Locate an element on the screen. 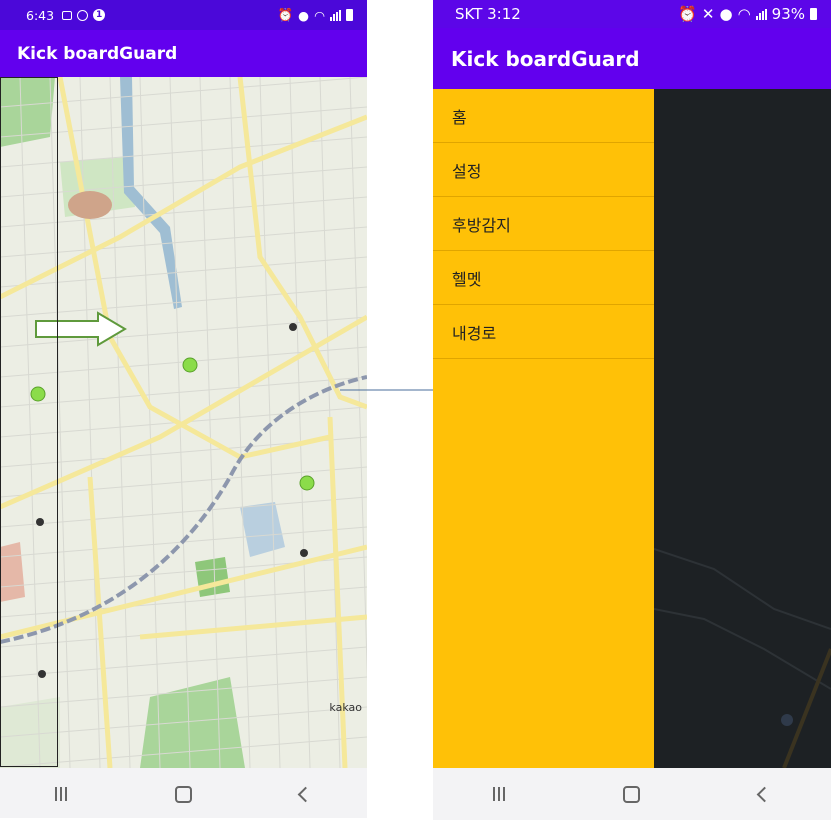  drawer-item-label: 내경로 is located at coordinates (474, 333).